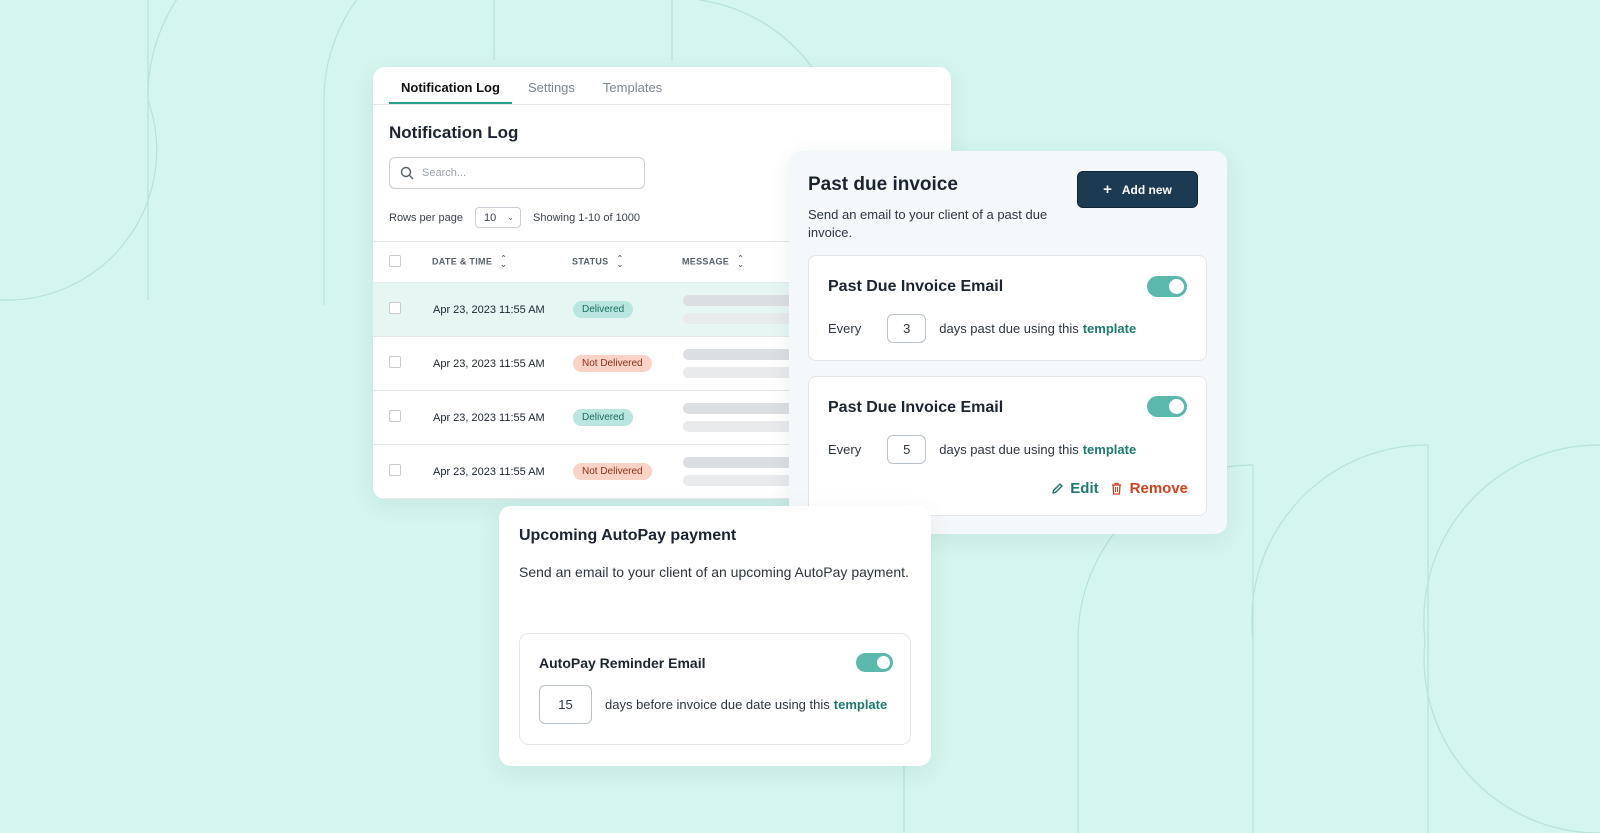  Describe the element at coordinates (907, 328) in the screenshot. I see `days-input: 3` at that location.